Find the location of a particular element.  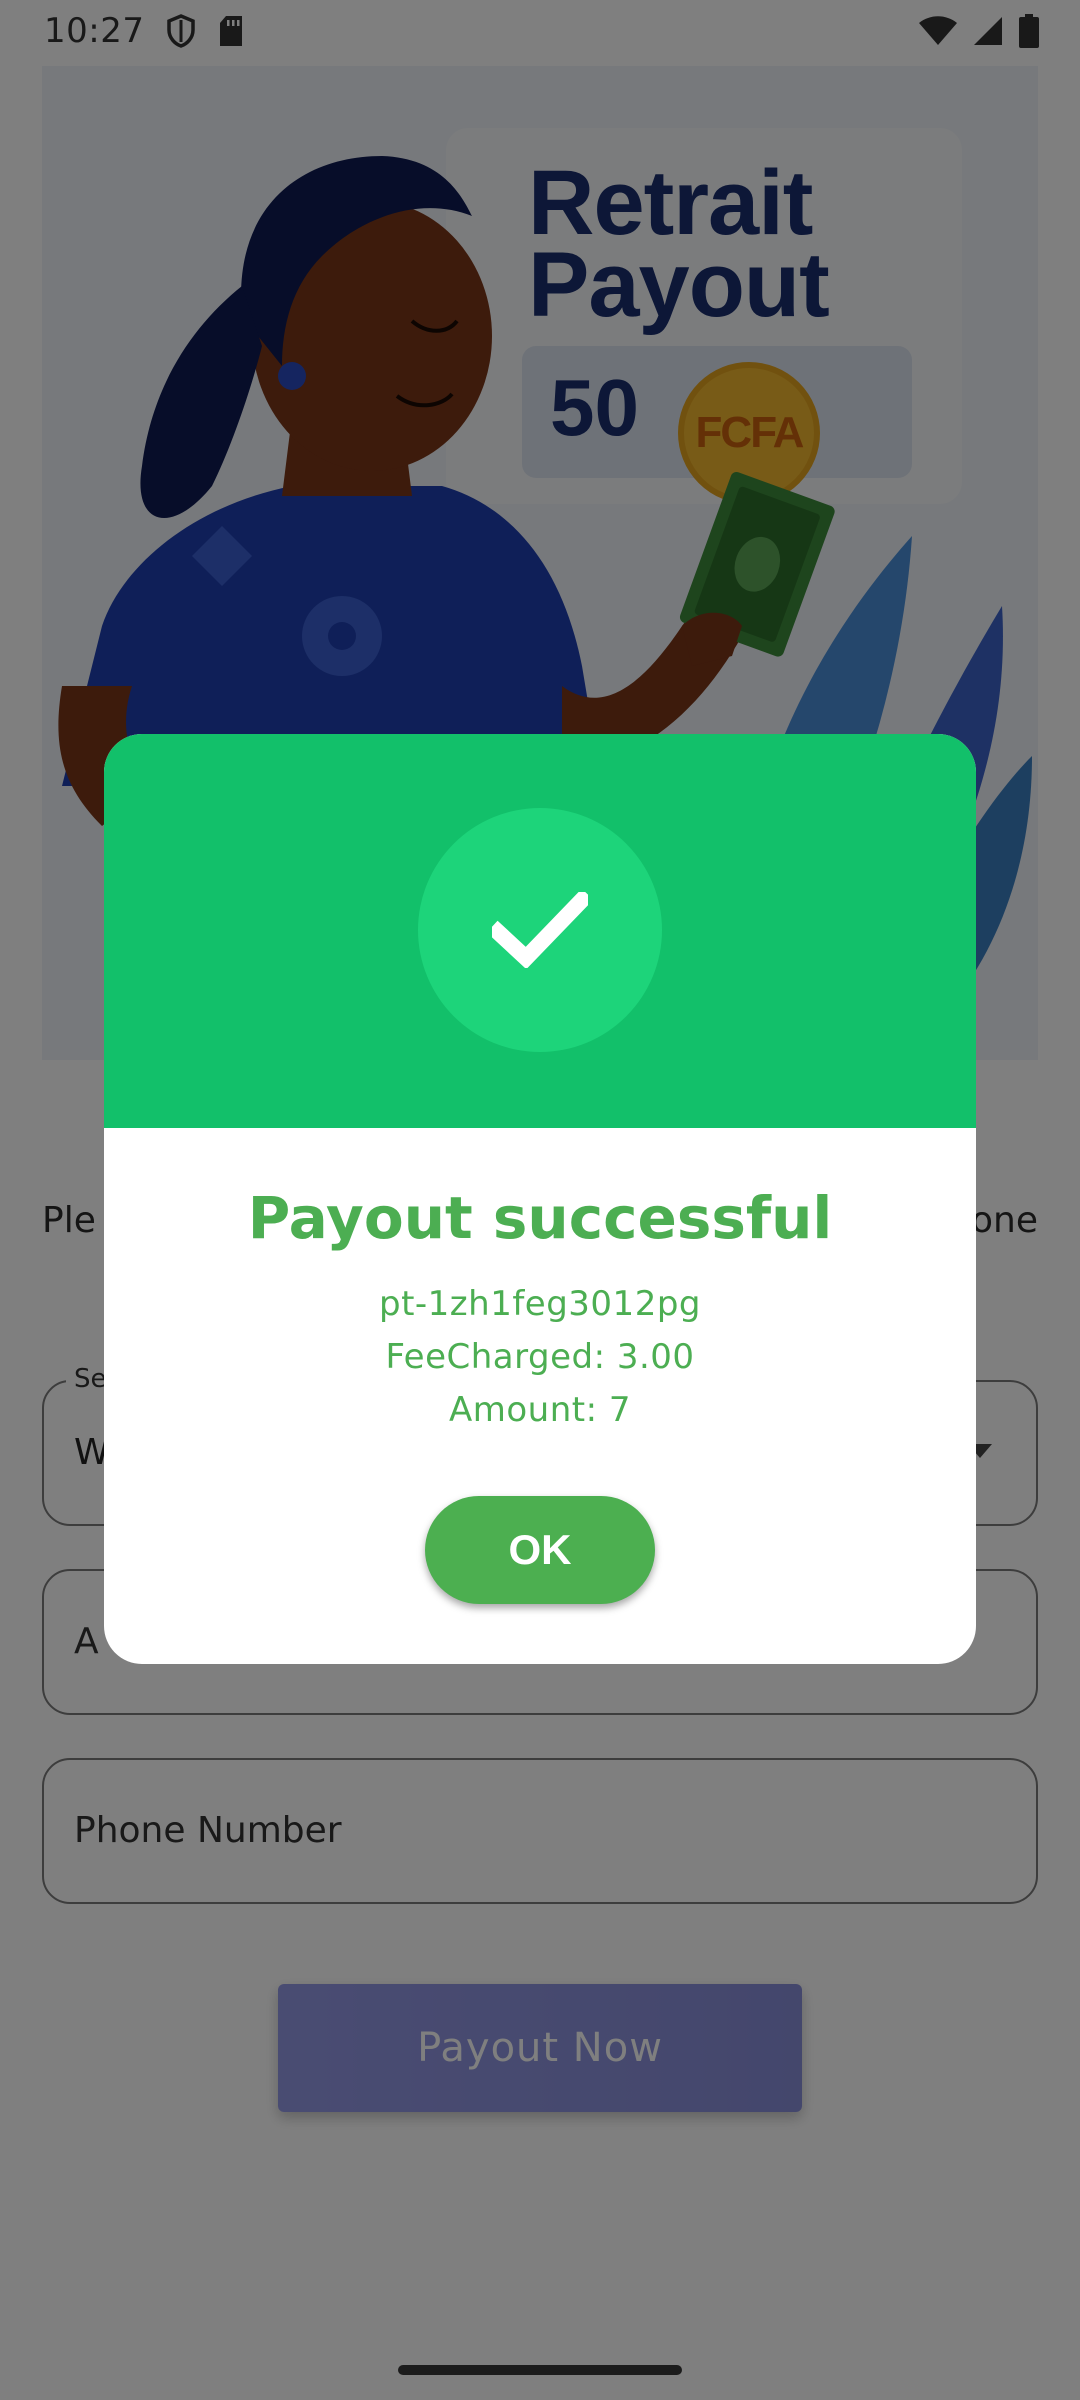

dialog-title: Payout successful is located at coordinates (540, 1218).